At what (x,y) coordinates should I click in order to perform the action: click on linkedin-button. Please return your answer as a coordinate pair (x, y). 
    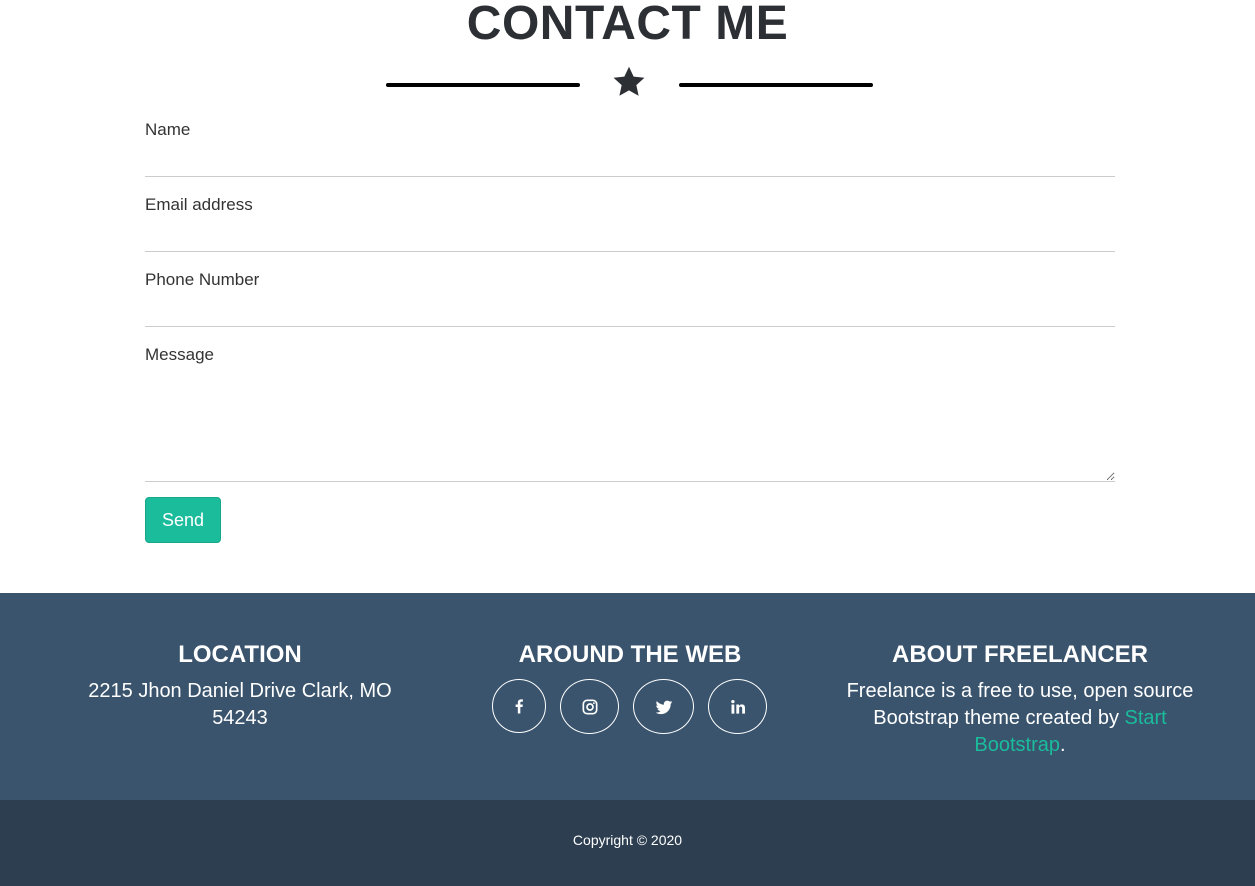
    Looking at the image, I should click on (737, 706).